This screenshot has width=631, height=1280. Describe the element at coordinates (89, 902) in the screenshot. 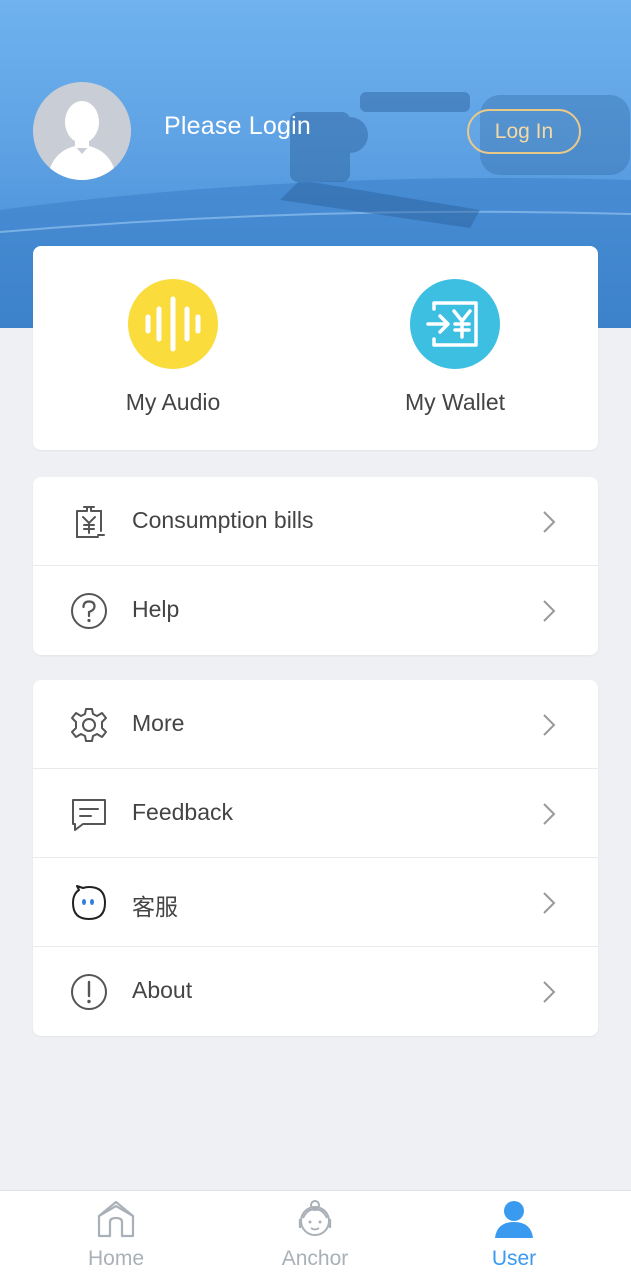

I see `customer-service-icon` at that location.